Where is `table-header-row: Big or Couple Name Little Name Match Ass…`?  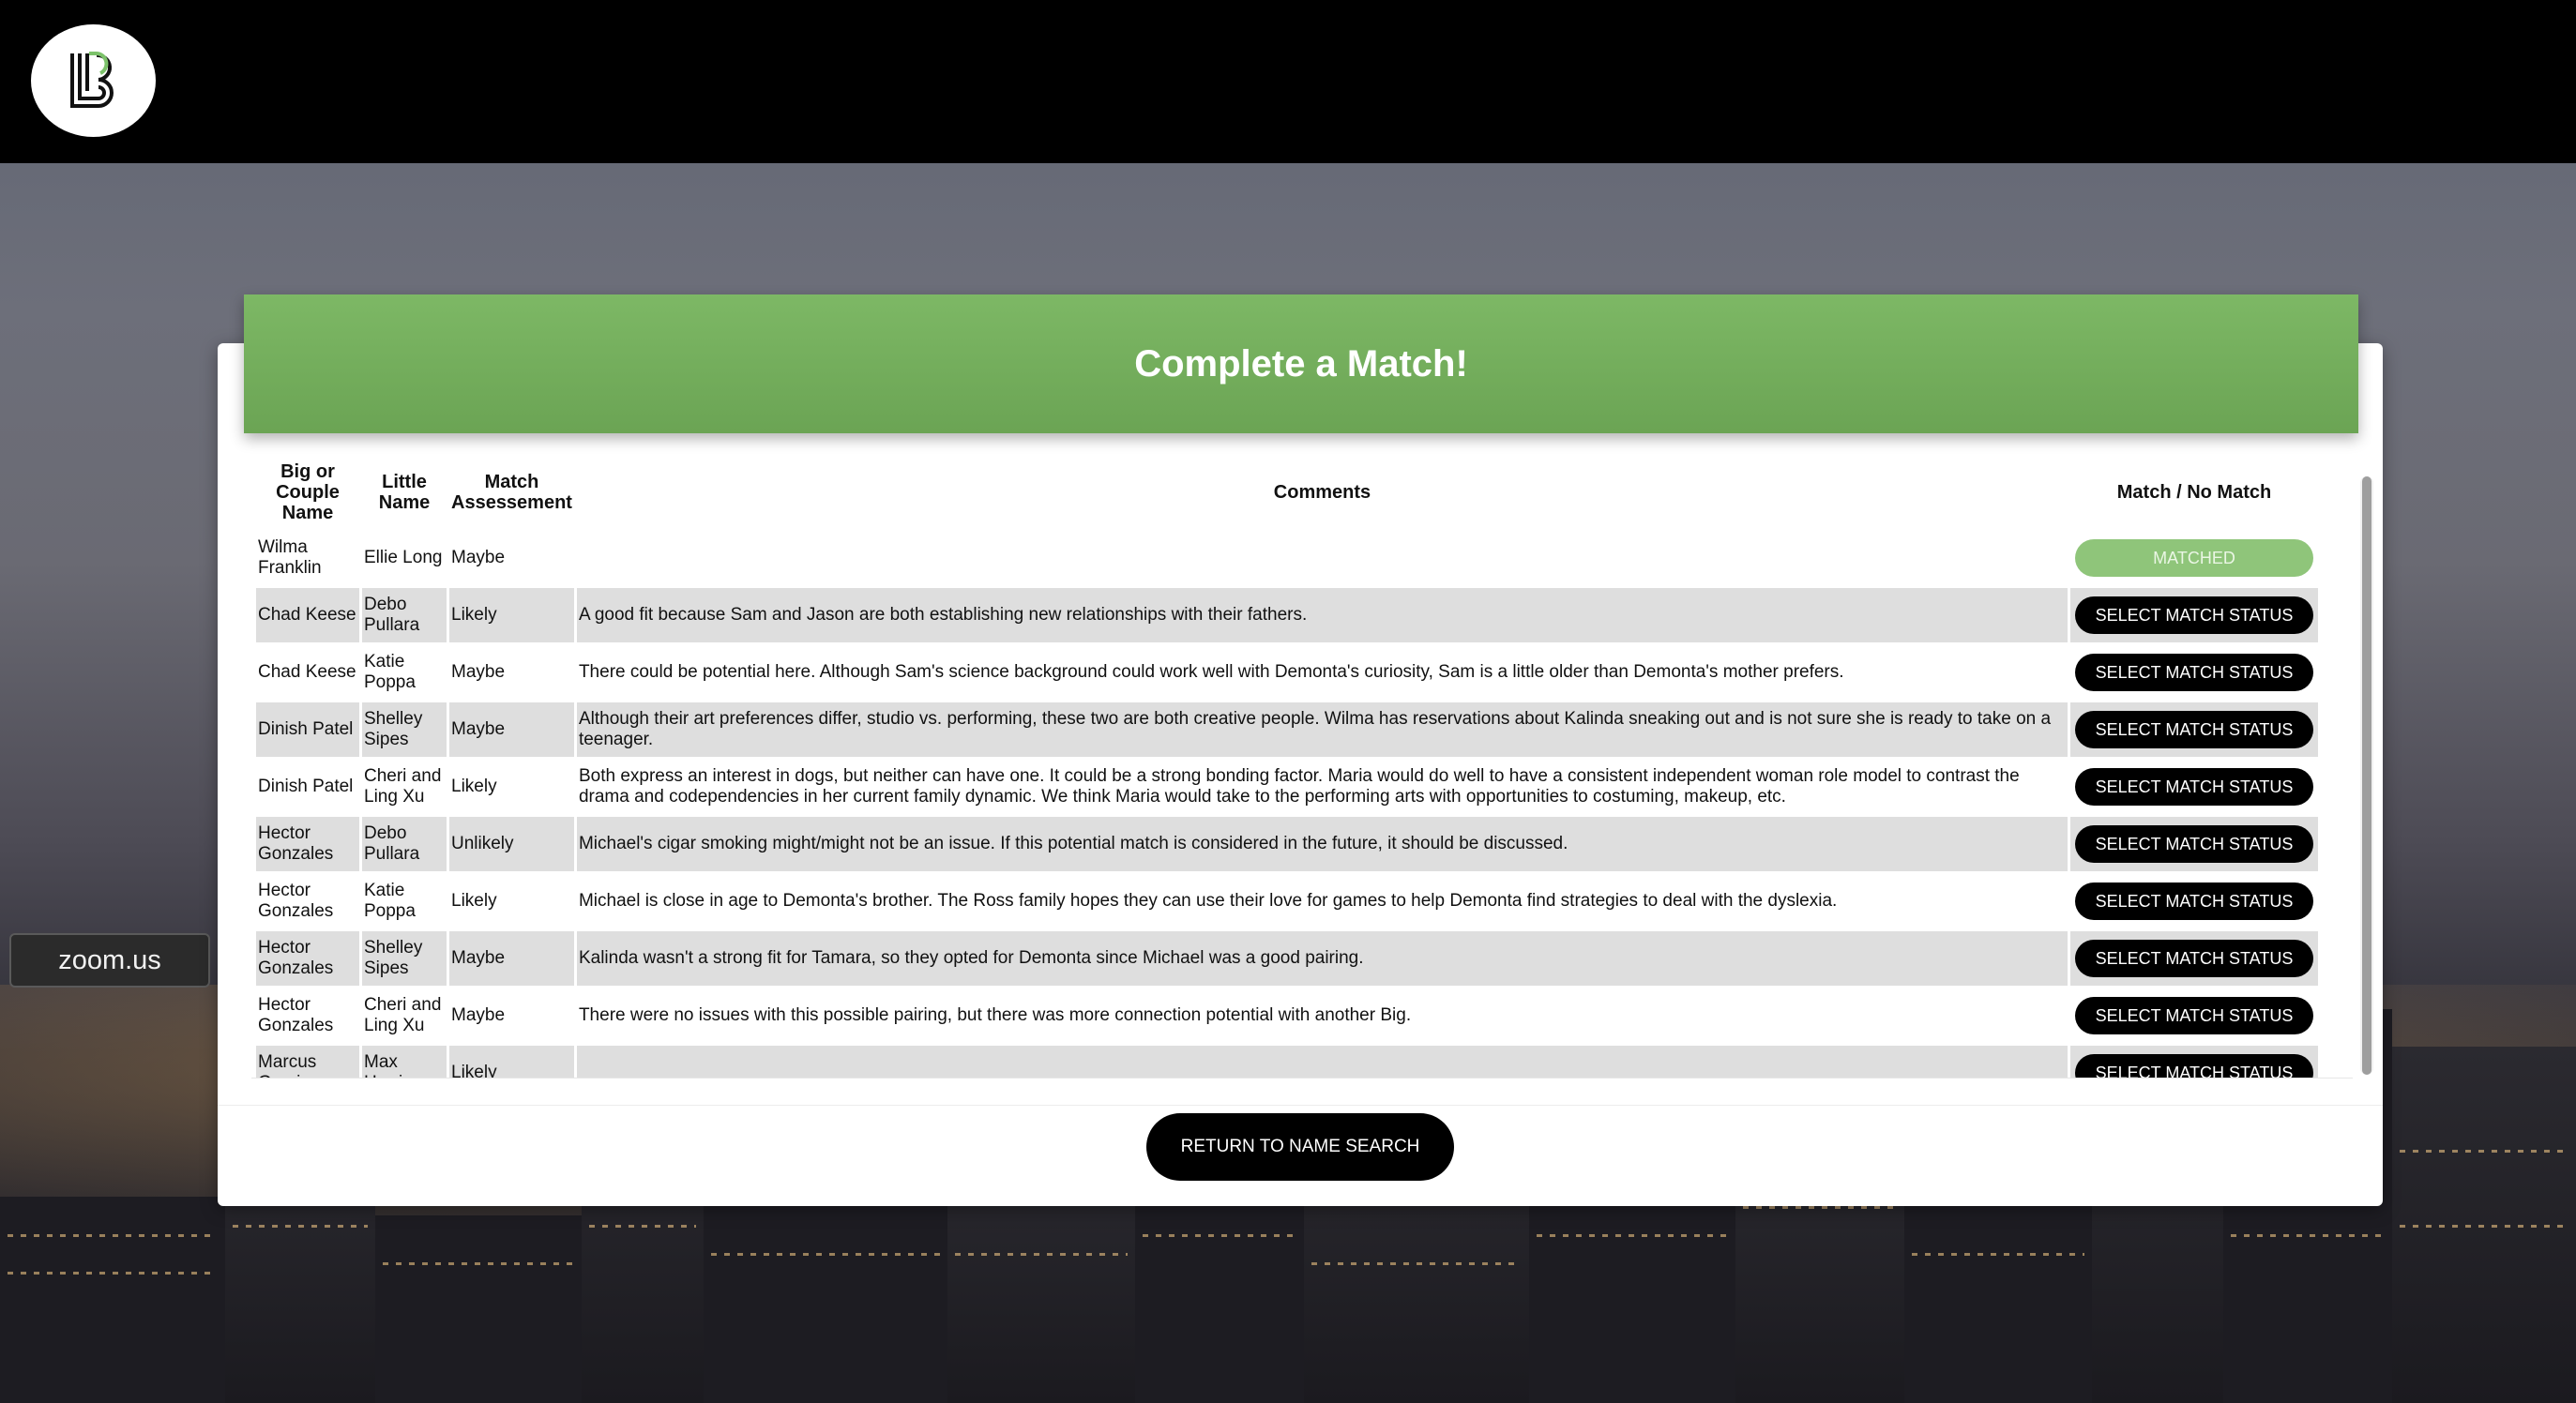
table-header-row: Big or Couple Name Little Name Match Ass… is located at coordinates (1287, 493).